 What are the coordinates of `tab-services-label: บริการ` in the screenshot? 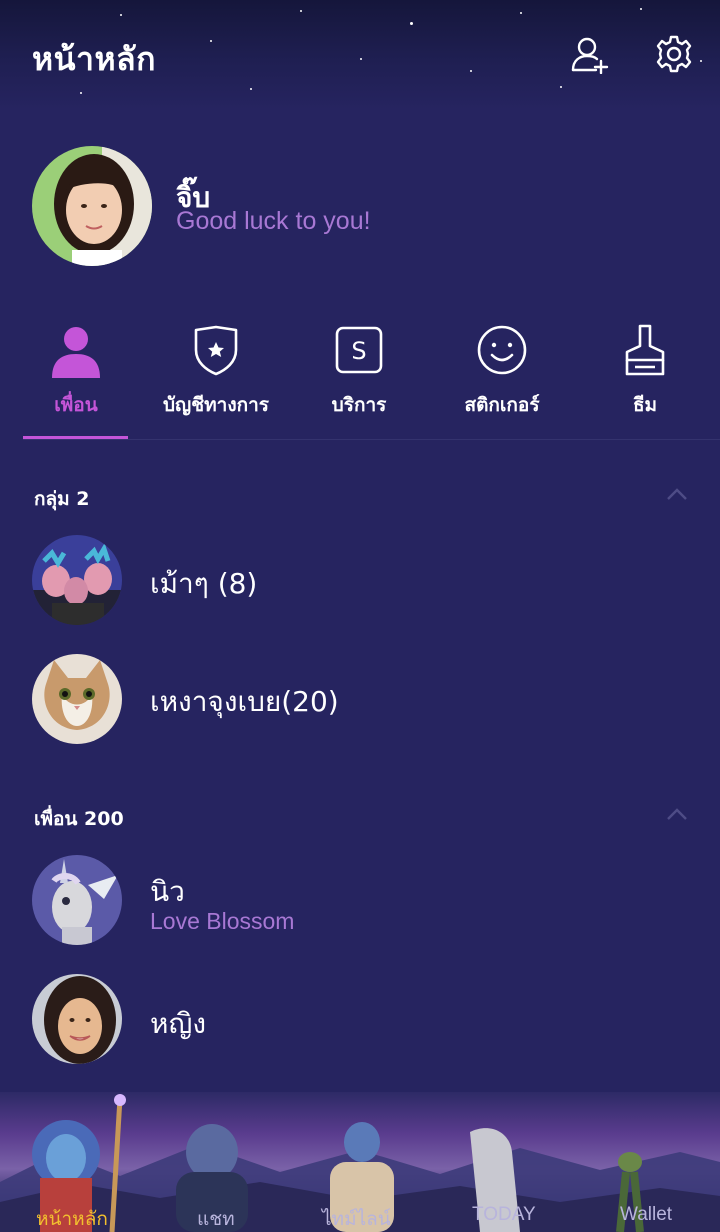 It's located at (359, 405).